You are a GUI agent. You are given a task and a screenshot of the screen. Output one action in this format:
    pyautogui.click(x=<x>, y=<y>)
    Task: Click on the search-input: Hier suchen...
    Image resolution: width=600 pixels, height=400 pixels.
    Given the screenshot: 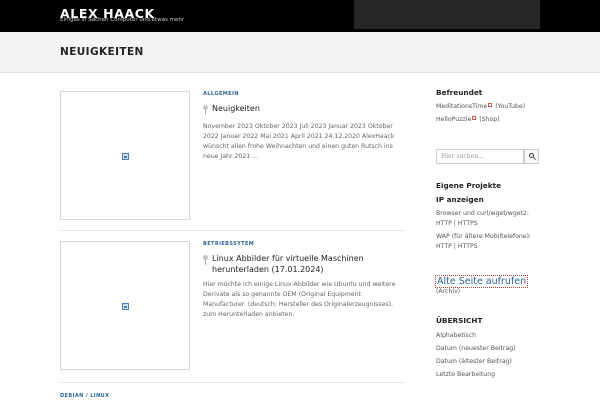 What is the action you would take?
    pyautogui.click(x=480, y=156)
    